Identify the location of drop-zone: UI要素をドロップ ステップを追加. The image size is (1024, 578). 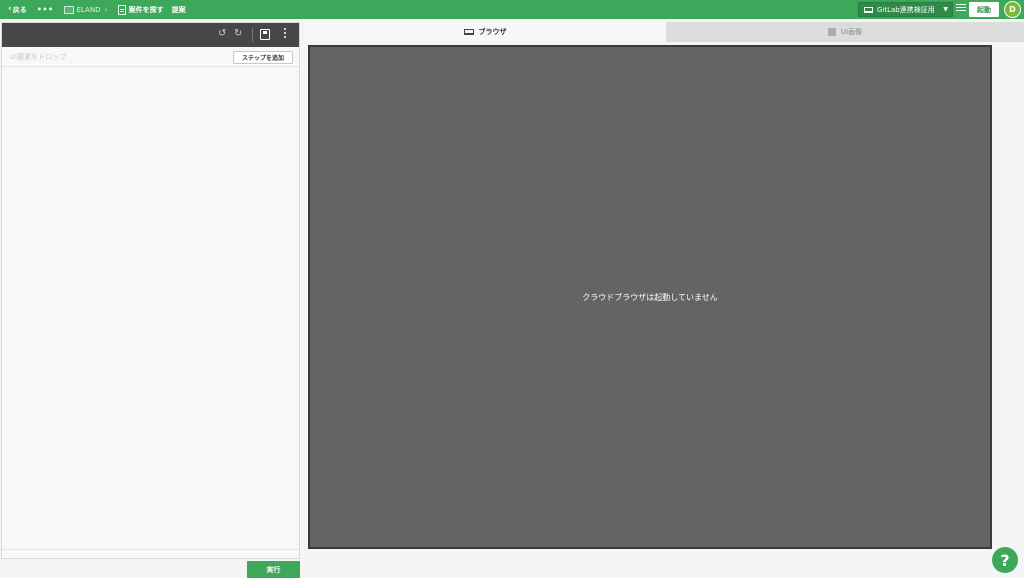
(150, 57).